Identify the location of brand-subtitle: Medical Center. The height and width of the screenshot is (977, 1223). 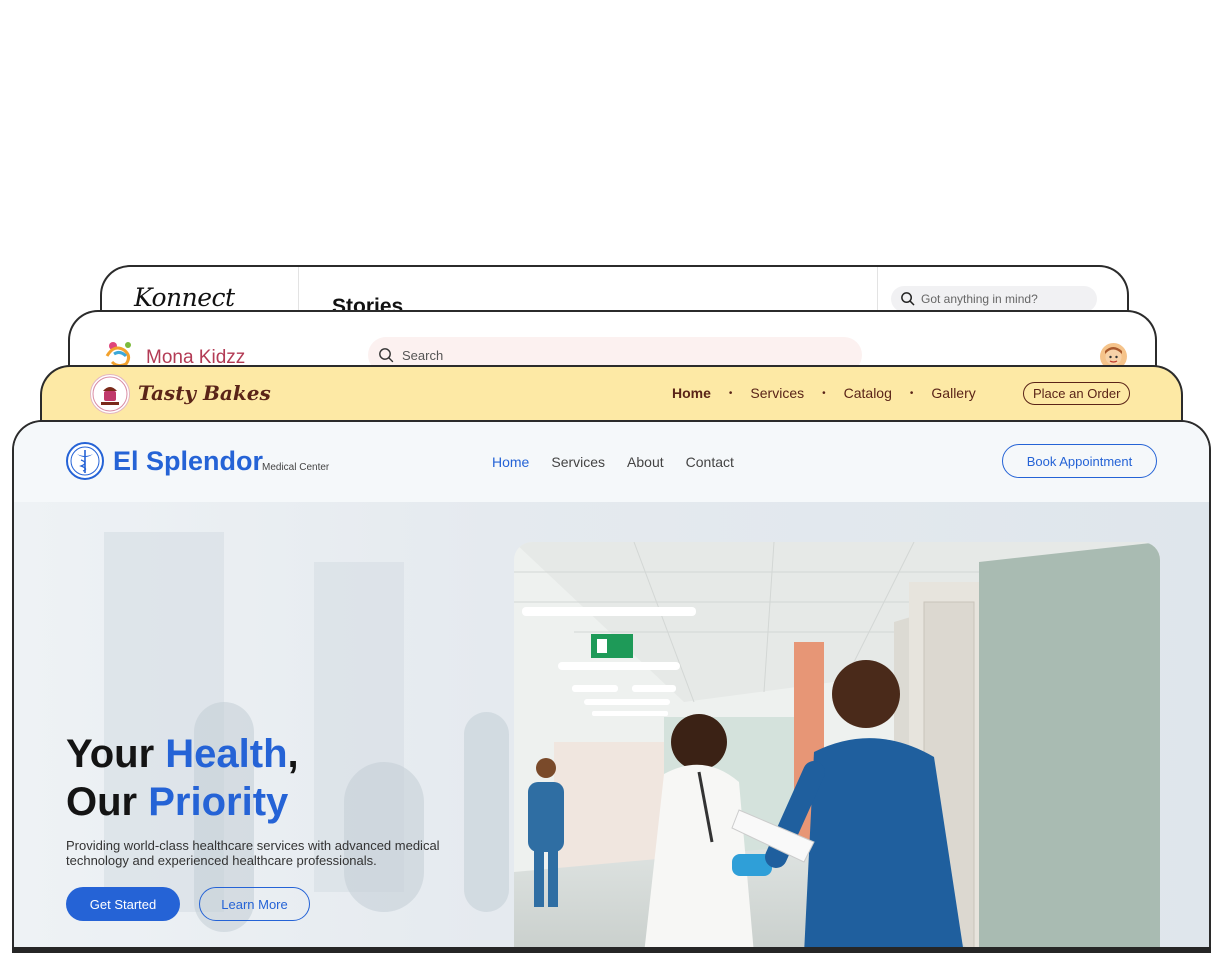
(296, 467).